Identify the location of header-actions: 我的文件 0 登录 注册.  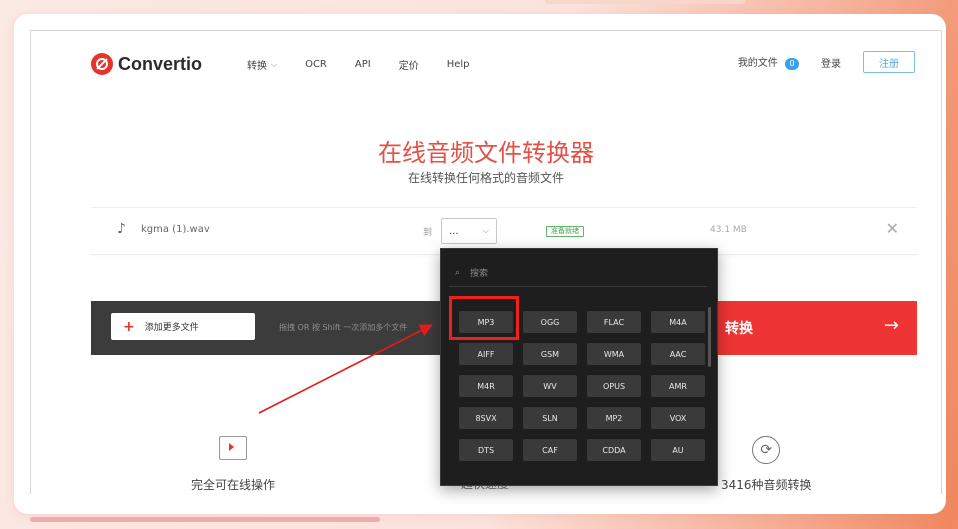
(826, 62).